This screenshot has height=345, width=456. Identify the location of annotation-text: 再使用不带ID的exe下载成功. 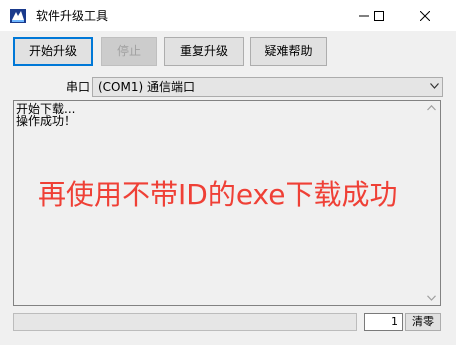
(218, 194).